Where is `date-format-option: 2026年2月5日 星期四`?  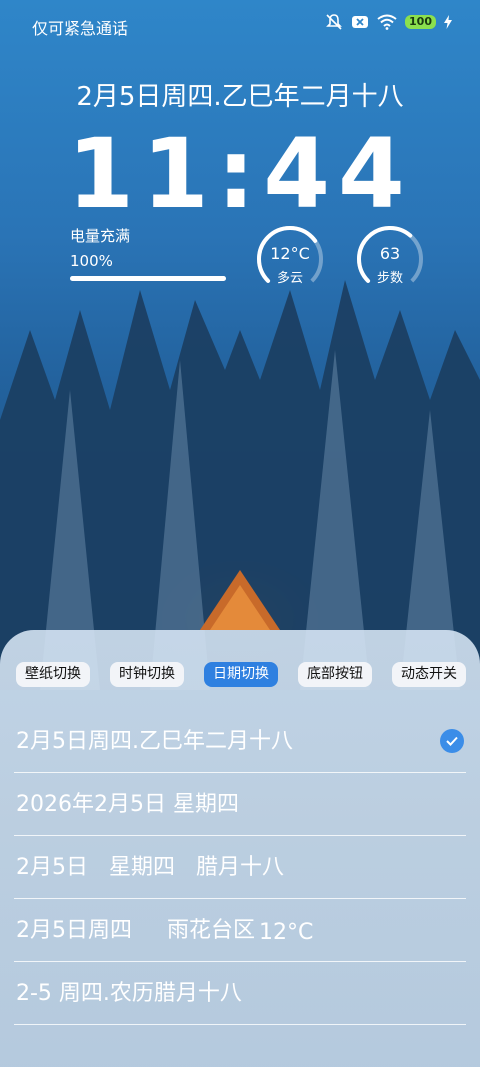 date-format-option: 2026年2月5日 星期四 is located at coordinates (240, 804).